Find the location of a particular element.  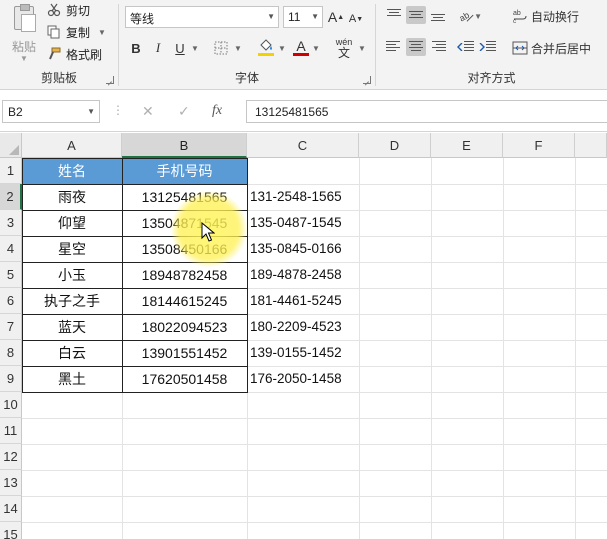

name-cell: 黑土 is located at coordinates (72, 379).